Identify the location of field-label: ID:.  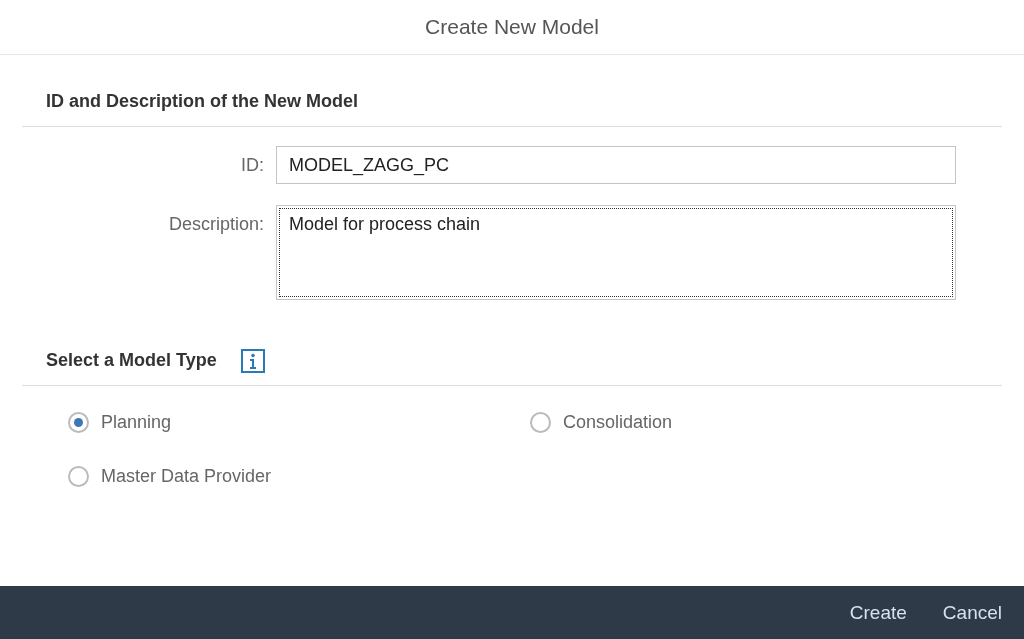
(252, 165).